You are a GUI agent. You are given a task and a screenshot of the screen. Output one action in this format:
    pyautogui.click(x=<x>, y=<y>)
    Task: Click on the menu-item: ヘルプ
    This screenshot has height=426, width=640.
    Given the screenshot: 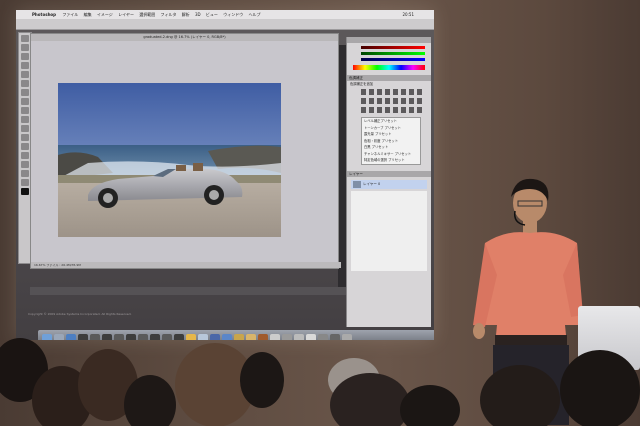 What is the action you would take?
    pyautogui.click(x=254, y=14)
    